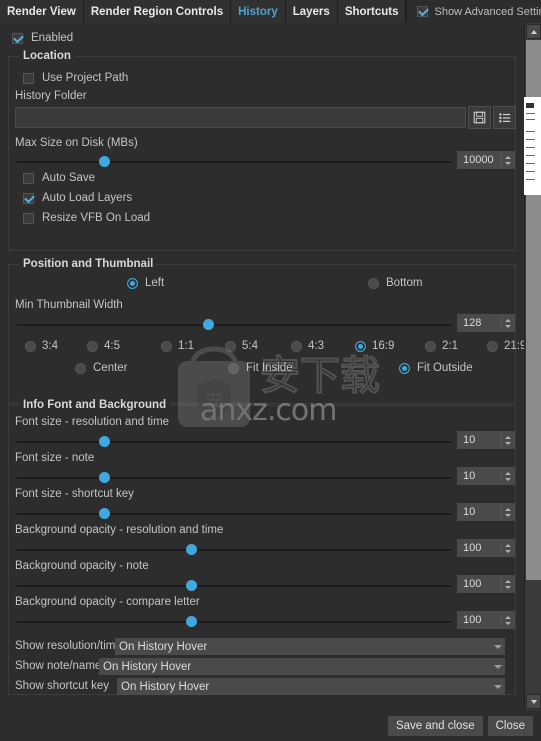 The height and width of the screenshot is (741, 541). Describe the element at coordinates (82, 566) in the screenshot. I see `info-slider-label: Background opacity - note` at that location.